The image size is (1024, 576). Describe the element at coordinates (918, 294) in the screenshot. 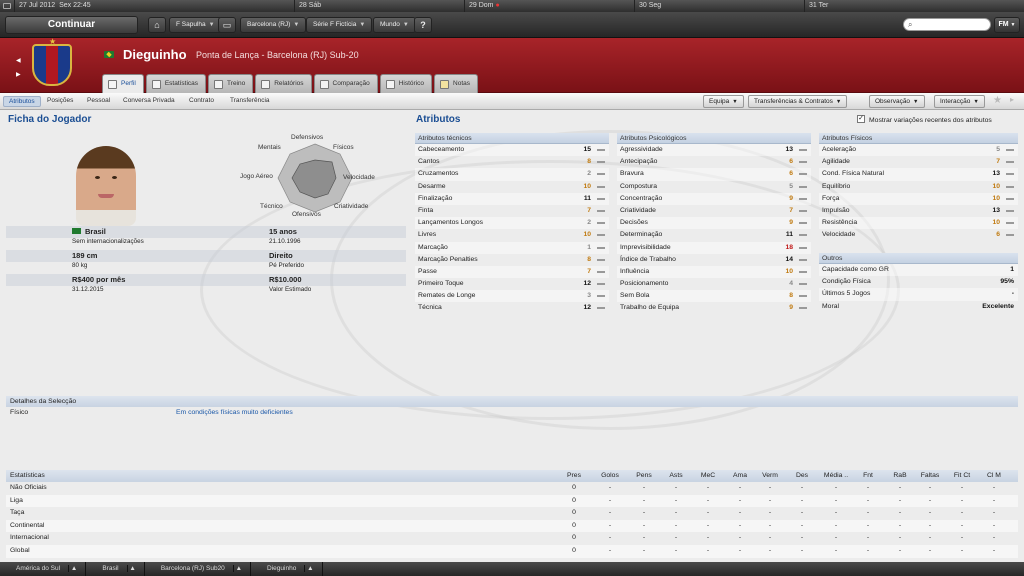

I see `attribute-row: Últimos 5 Jogos -` at that location.